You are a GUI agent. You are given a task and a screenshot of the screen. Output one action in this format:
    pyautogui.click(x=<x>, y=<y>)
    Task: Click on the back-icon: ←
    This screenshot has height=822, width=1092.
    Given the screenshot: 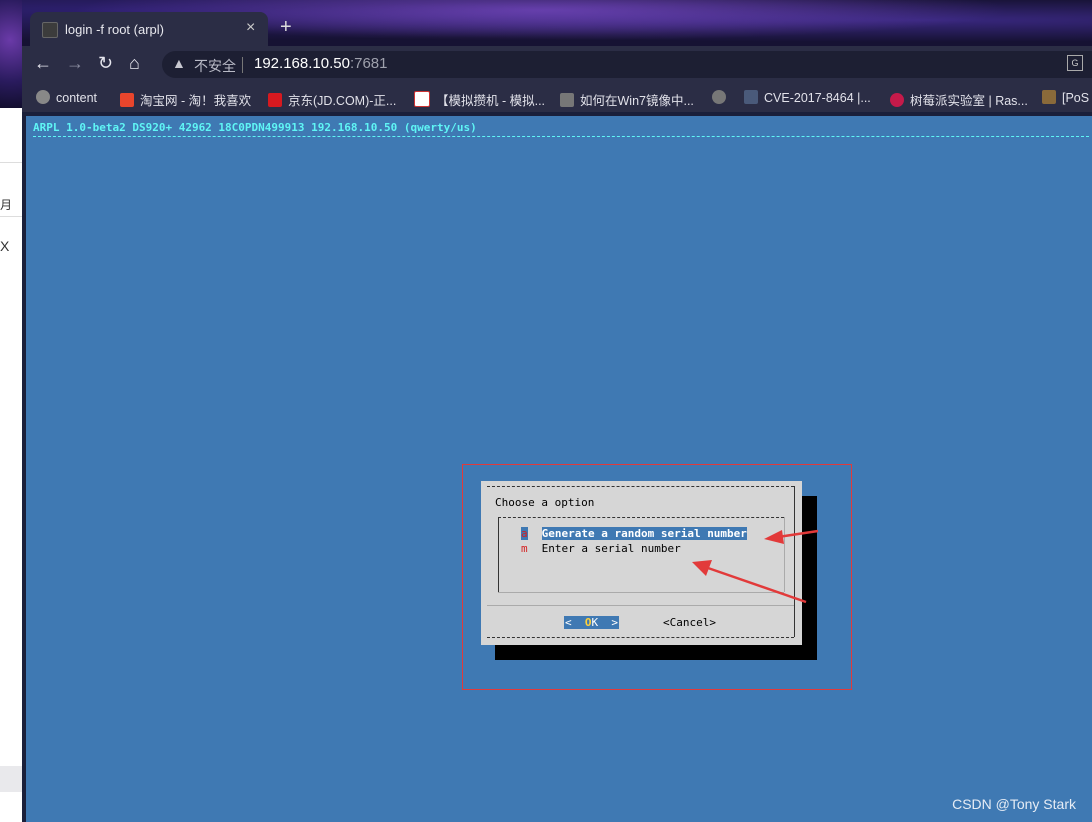 What is the action you would take?
    pyautogui.click(x=43, y=63)
    